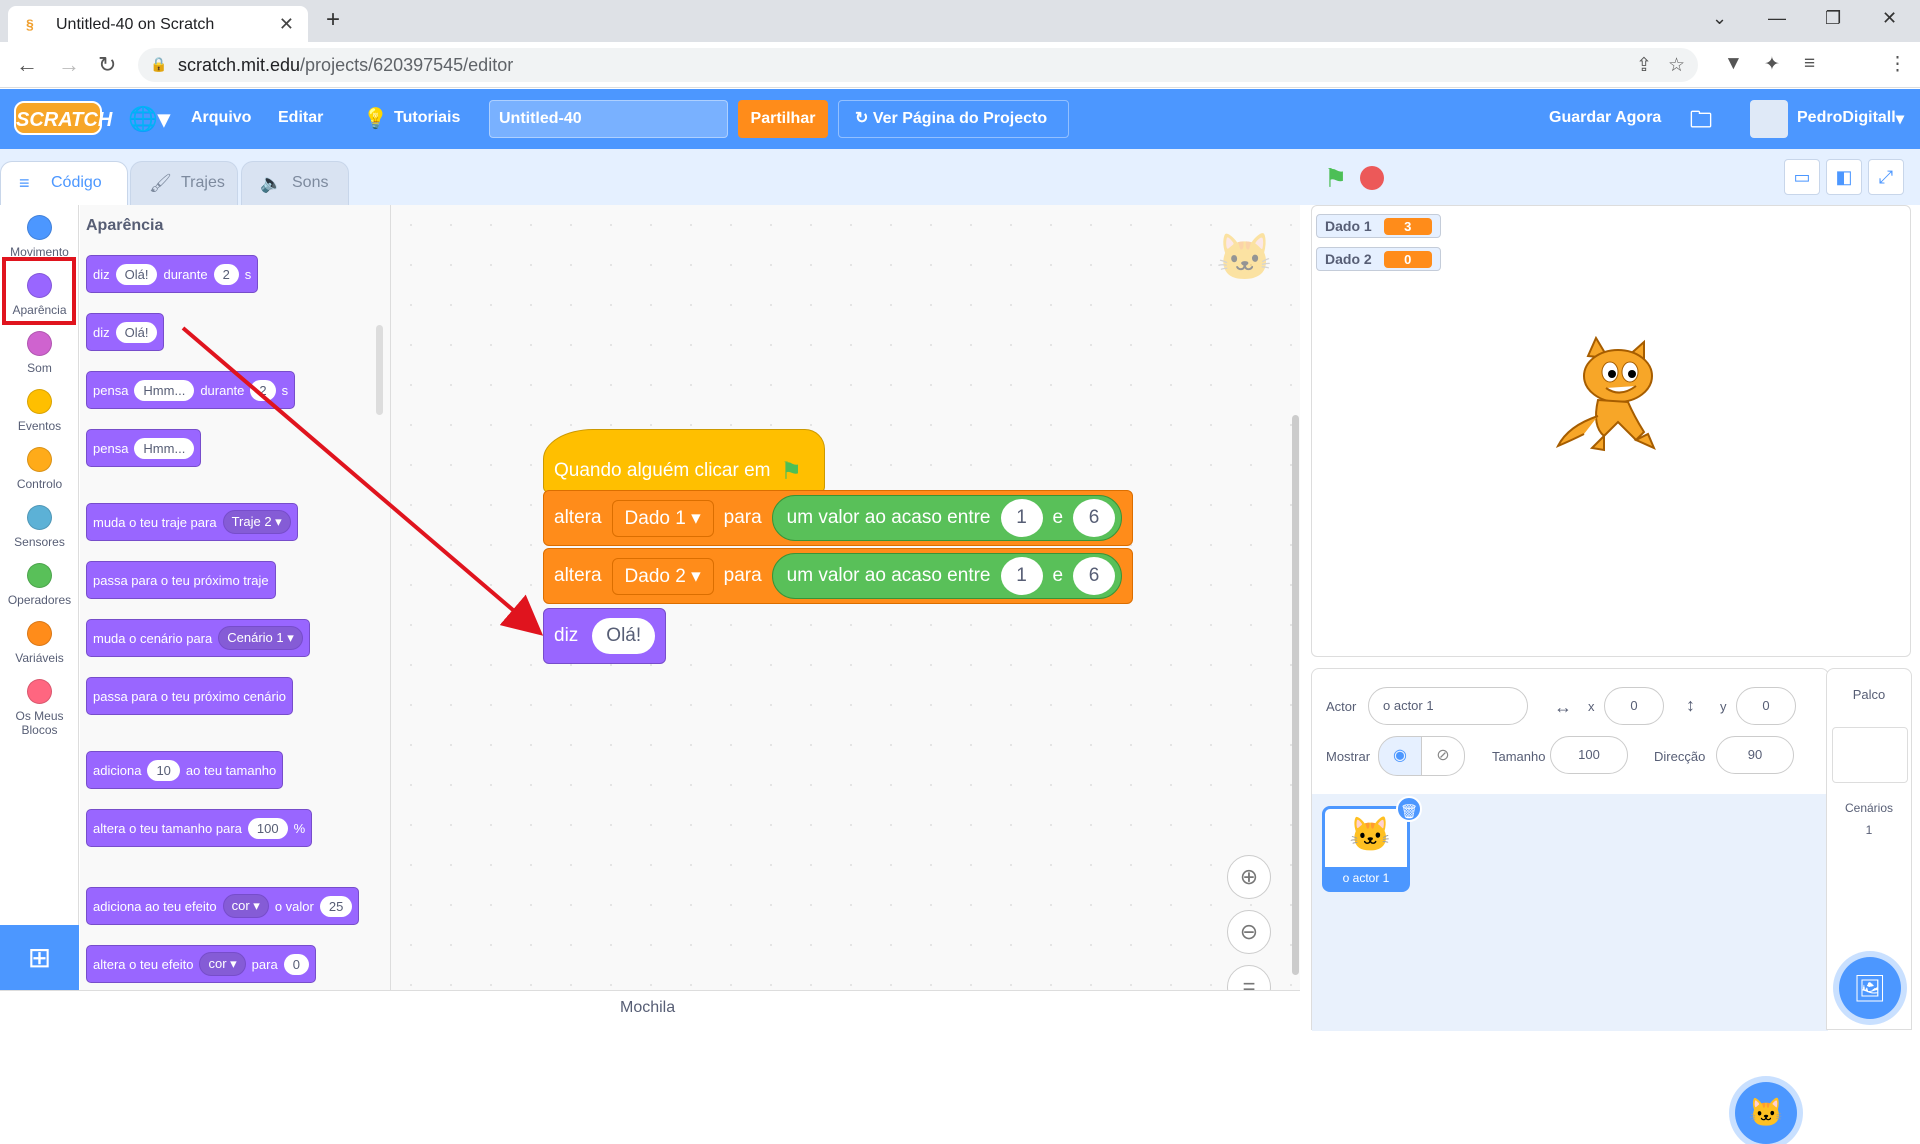 The width and height of the screenshot is (1920, 1144). I want to click on hide-eye-icon: ⊘, so click(1443, 756).